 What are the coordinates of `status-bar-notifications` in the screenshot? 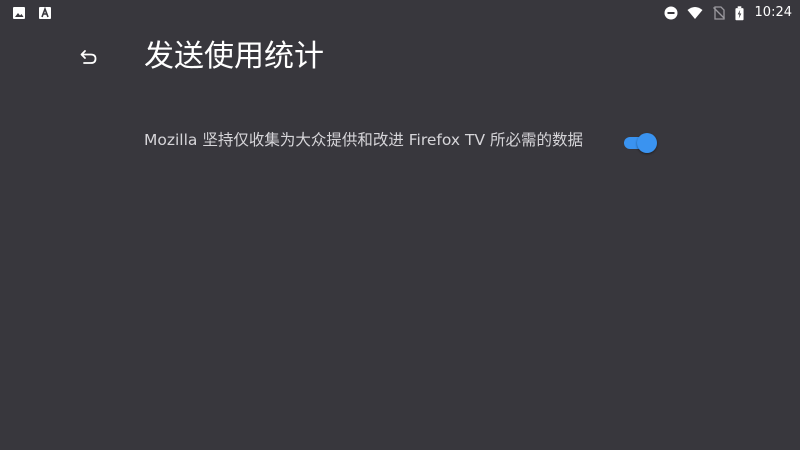 It's located at (32, 13).